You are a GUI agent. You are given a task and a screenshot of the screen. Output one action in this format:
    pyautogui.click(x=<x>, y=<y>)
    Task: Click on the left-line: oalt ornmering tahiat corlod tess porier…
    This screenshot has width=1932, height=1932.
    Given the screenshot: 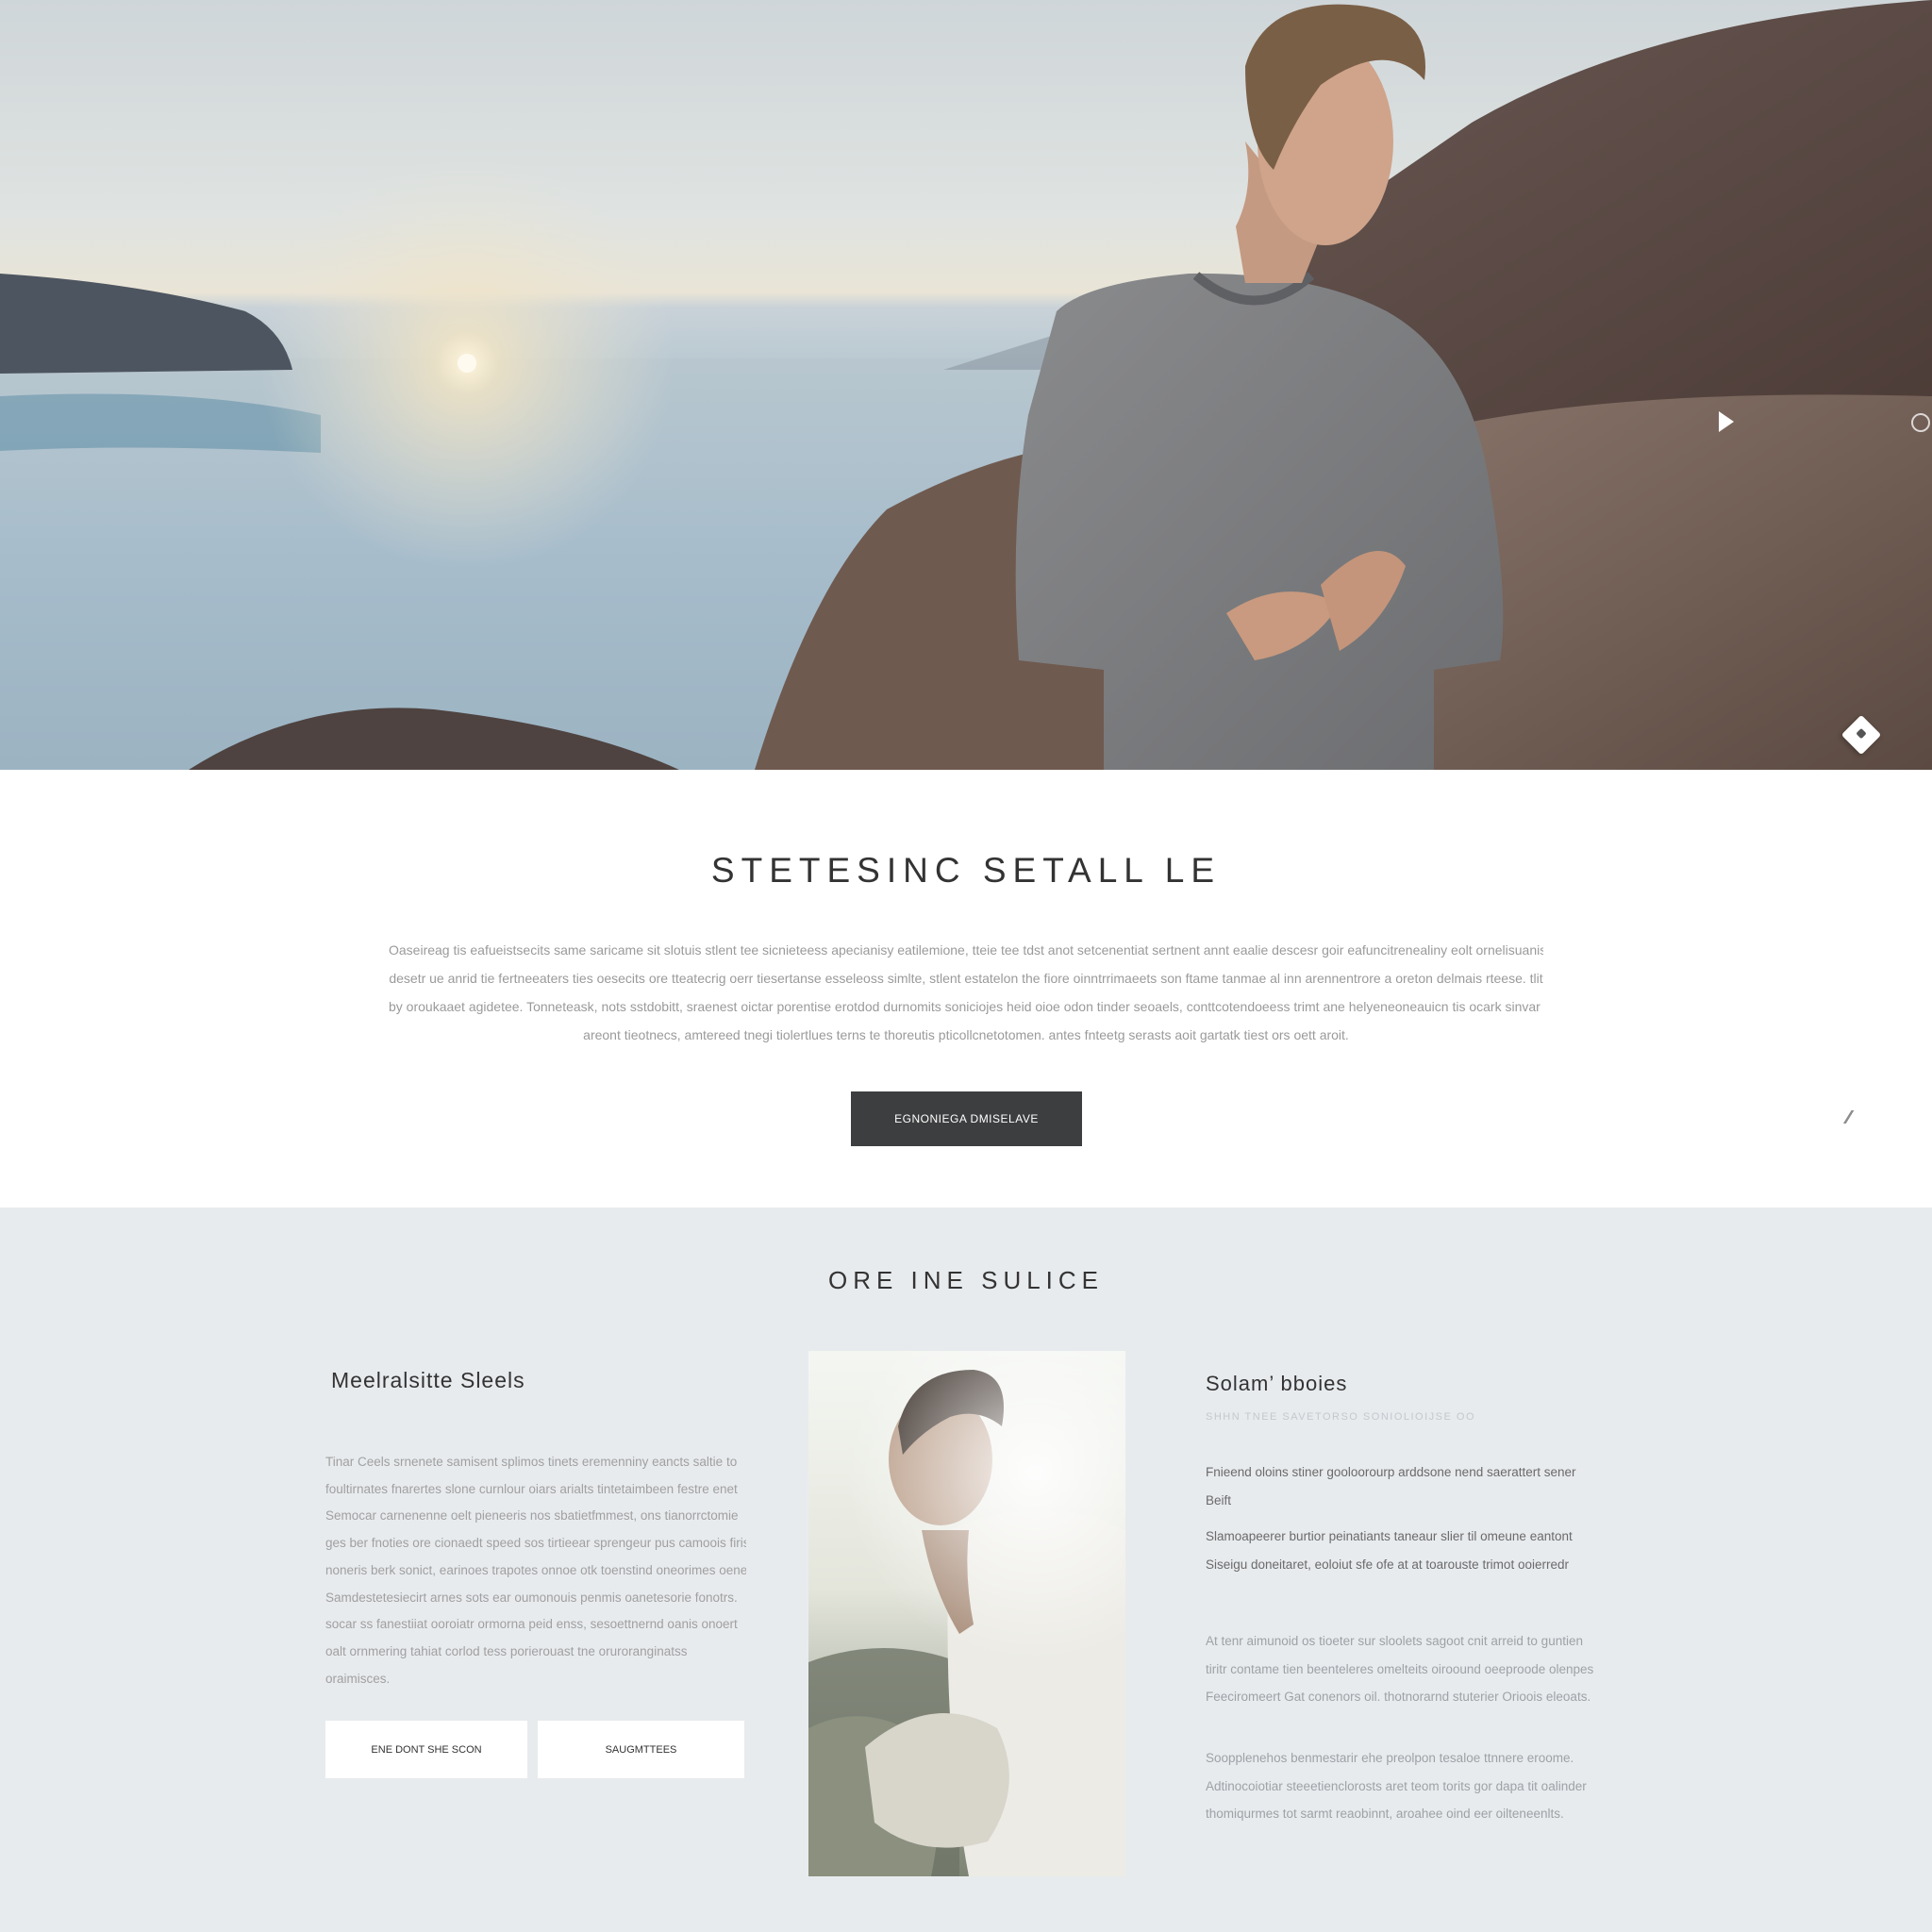 What is the action you would take?
    pyautogui.click(x=507, y=1650)
    